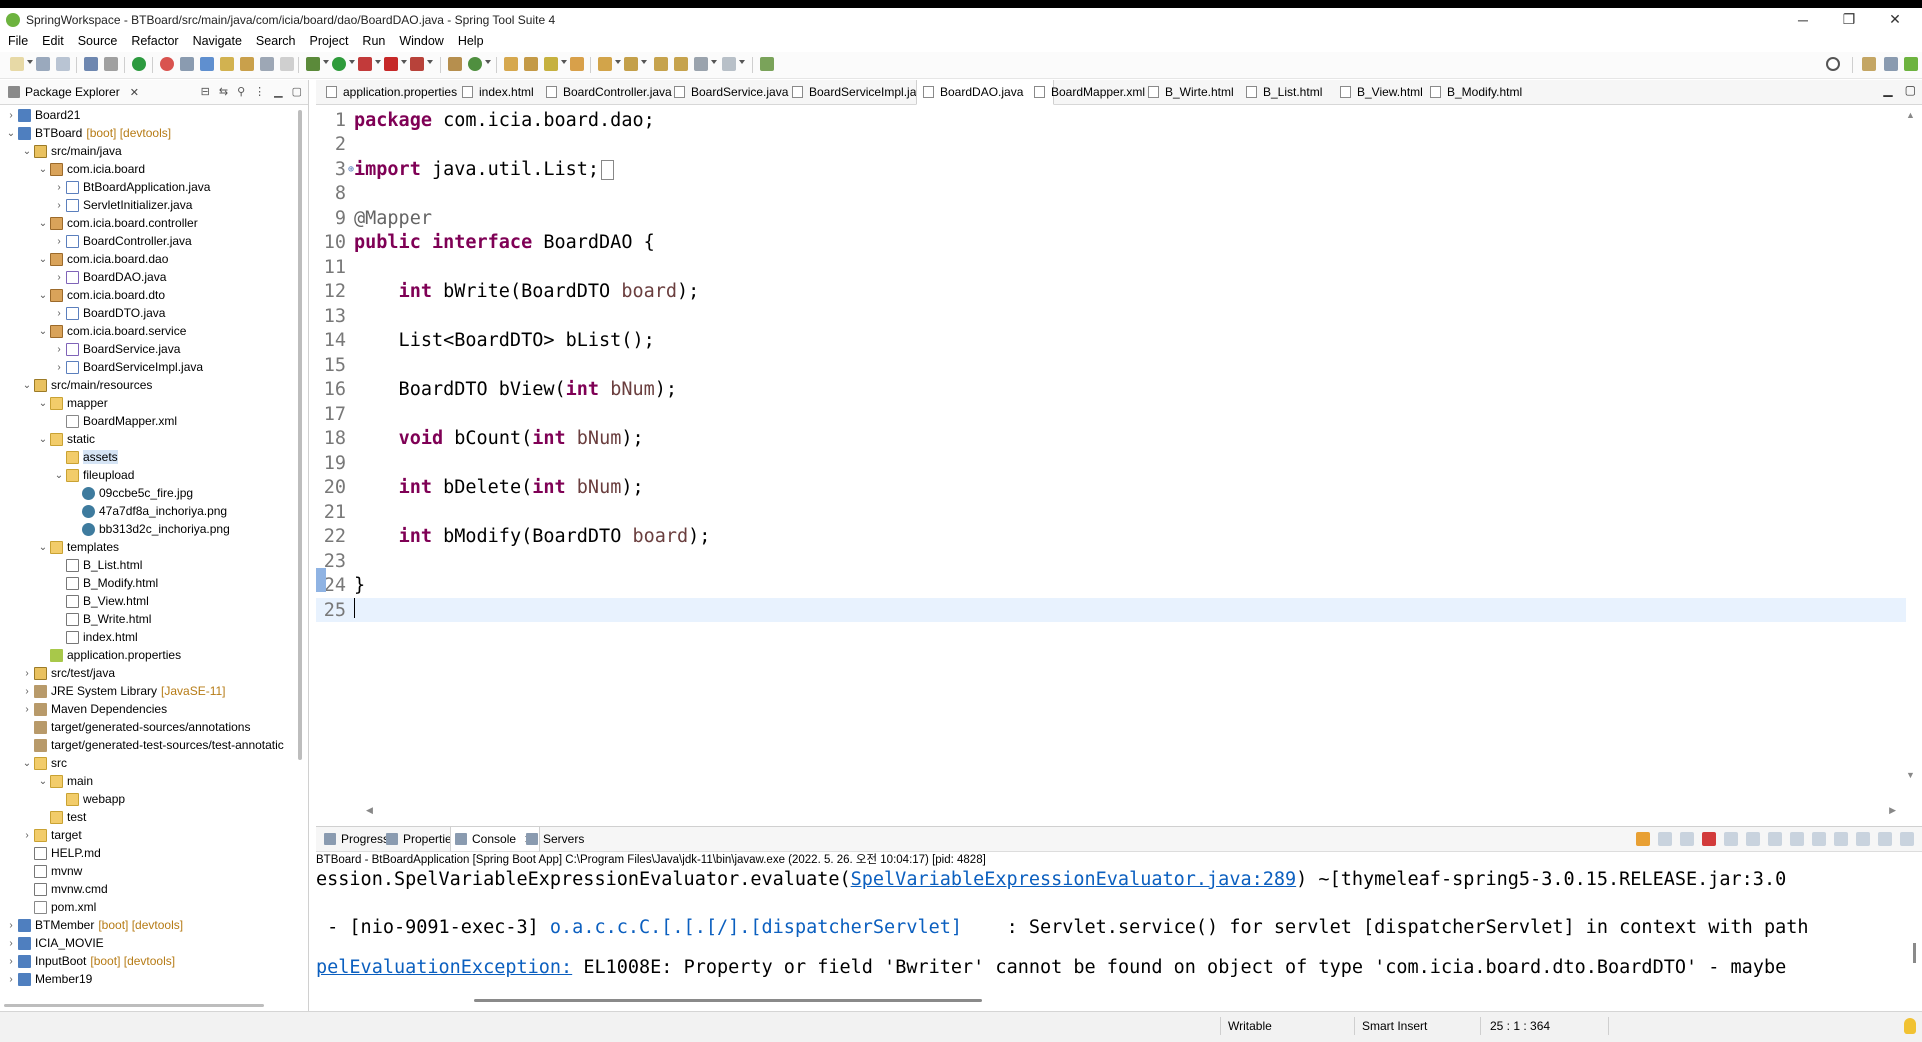 Image resolution: width=1922 pixels, height=1042 pixels. I want to click on tree-item-main: ⌄ main, so click(148, 781).